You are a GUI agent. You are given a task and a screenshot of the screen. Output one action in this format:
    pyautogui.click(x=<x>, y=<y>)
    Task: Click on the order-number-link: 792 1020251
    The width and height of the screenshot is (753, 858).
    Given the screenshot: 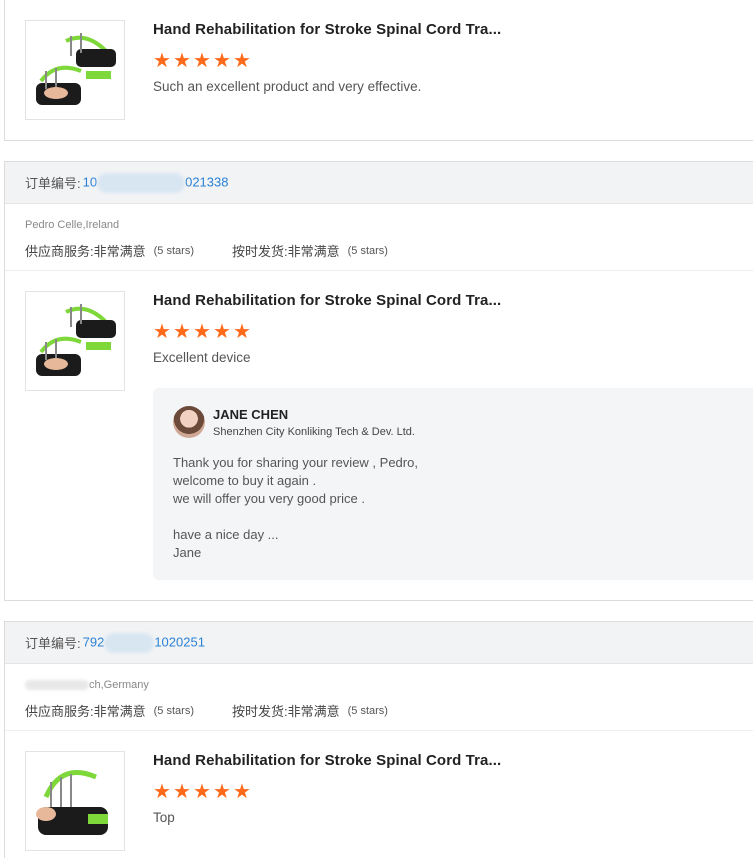 What is the action you would take?
    pyautogui.click(x=143, y=642)
    